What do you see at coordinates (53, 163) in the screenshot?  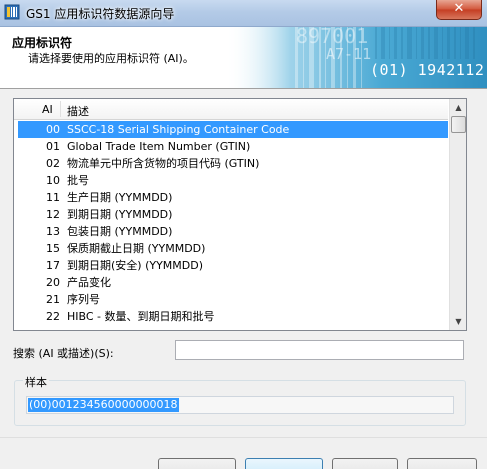 I see `row-ai-code: 02` at bounding box center [53, 163].